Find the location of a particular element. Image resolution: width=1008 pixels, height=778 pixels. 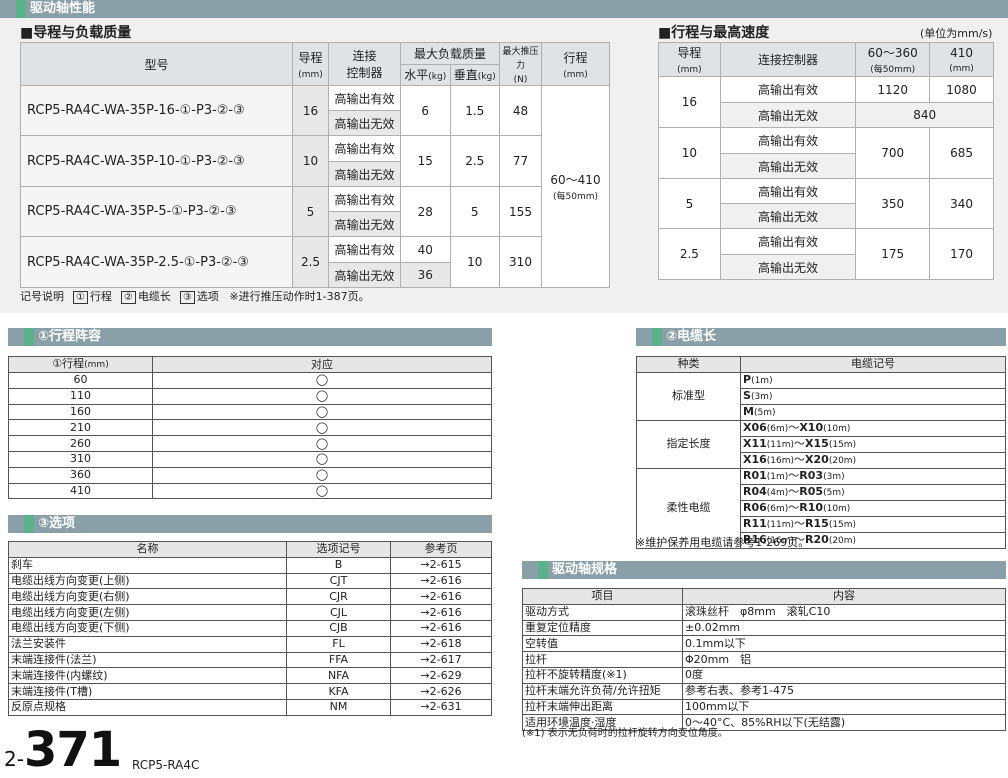

horizontal-cell: 40 is located at coordinates (425, 249).